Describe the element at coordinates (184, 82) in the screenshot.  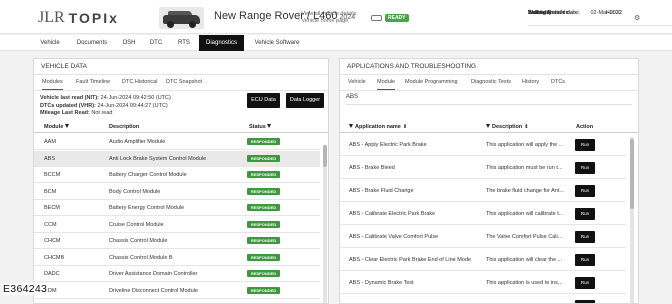
I see `subtab-dtc-snapshot: DTC Snapshot` at that location.